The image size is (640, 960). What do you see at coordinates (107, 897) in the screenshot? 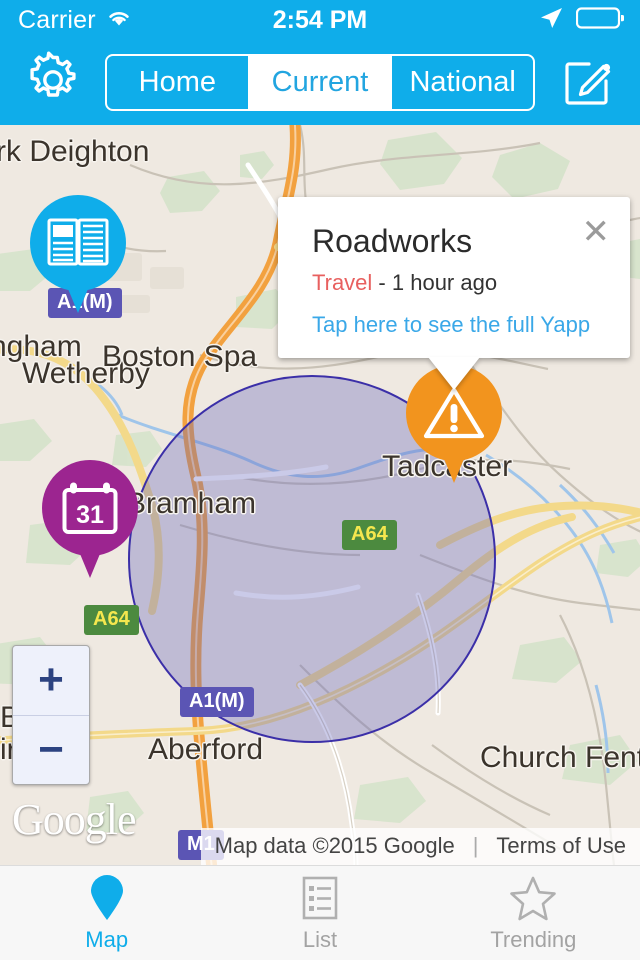
I see `map-pin-icon` at bounding box center [107, 897].